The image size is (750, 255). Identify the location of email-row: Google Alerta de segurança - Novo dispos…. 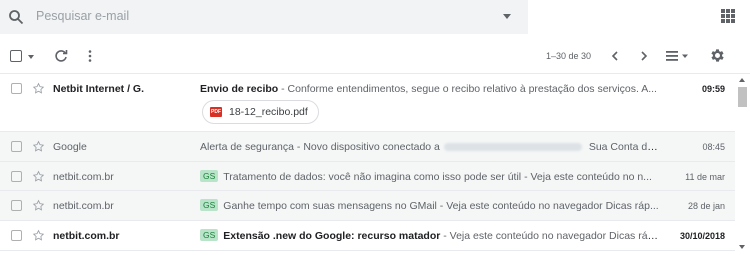
(367, 147).